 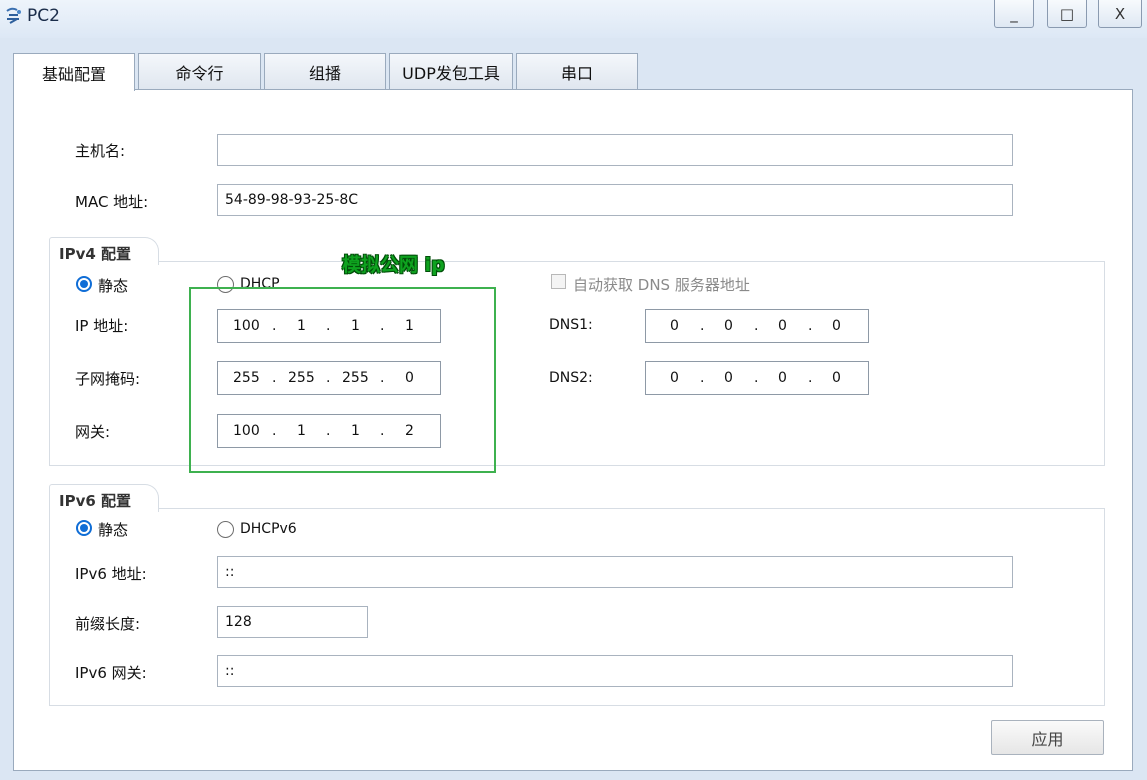 What do you see at coordinates (93, 432) in the screenshot?
I see `gateway-label: 网关:` at bounding box center [93, 432].